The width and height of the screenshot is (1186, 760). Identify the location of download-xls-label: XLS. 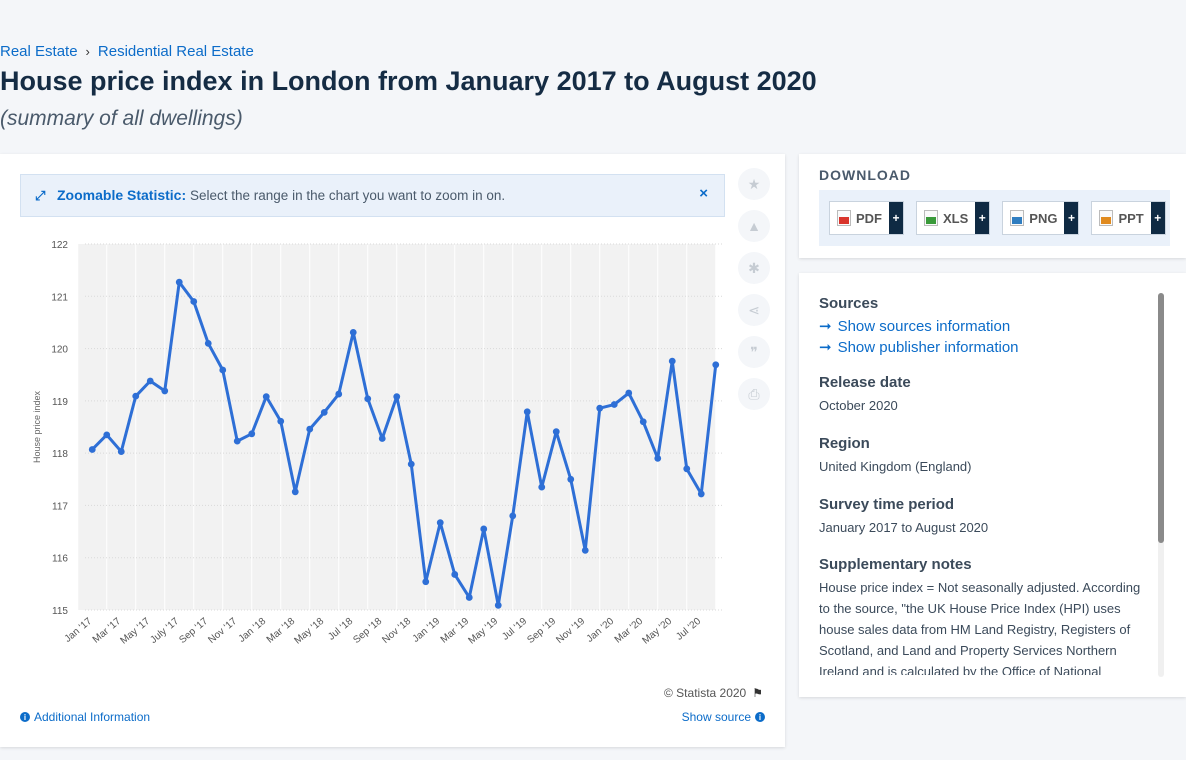
(956, 218).